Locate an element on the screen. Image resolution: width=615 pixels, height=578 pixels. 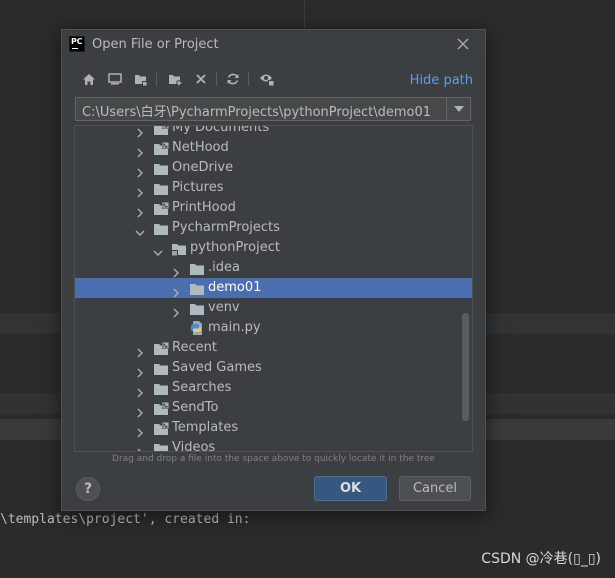
tree-item-label: Videos is located at coordinates (194, 446).